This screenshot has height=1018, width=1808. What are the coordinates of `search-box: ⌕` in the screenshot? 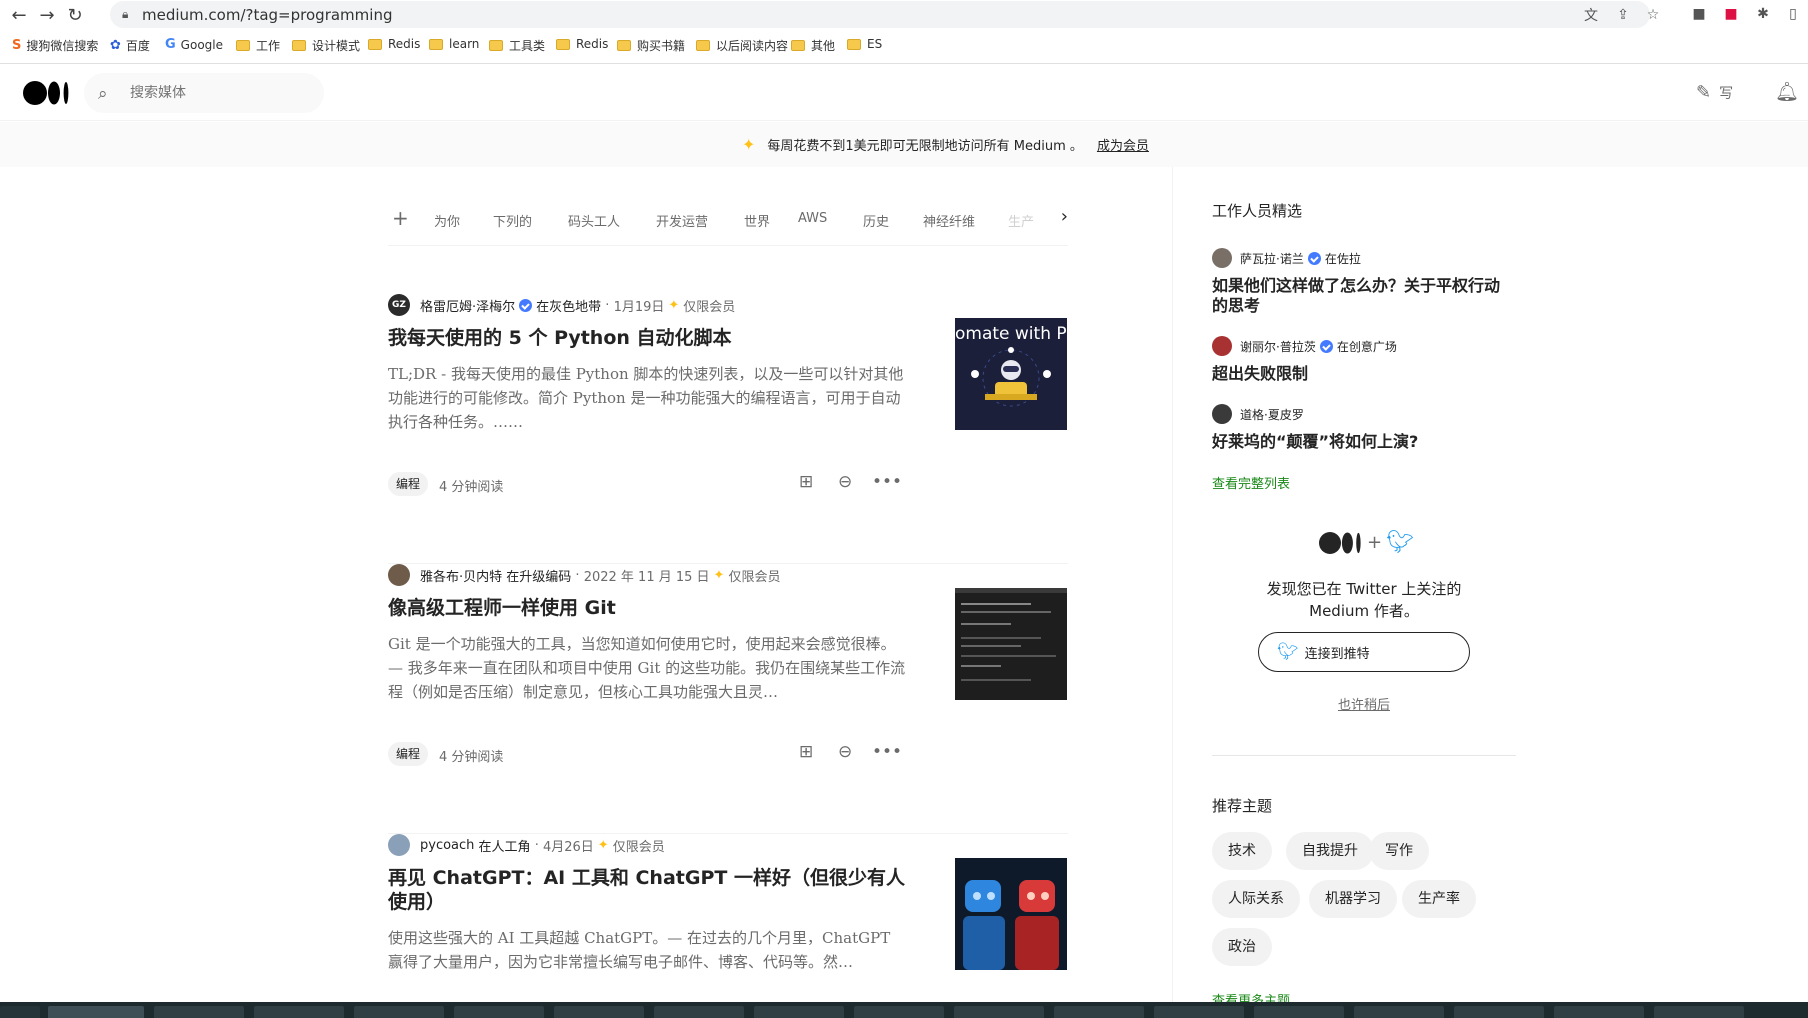 It's located at (204, 93).